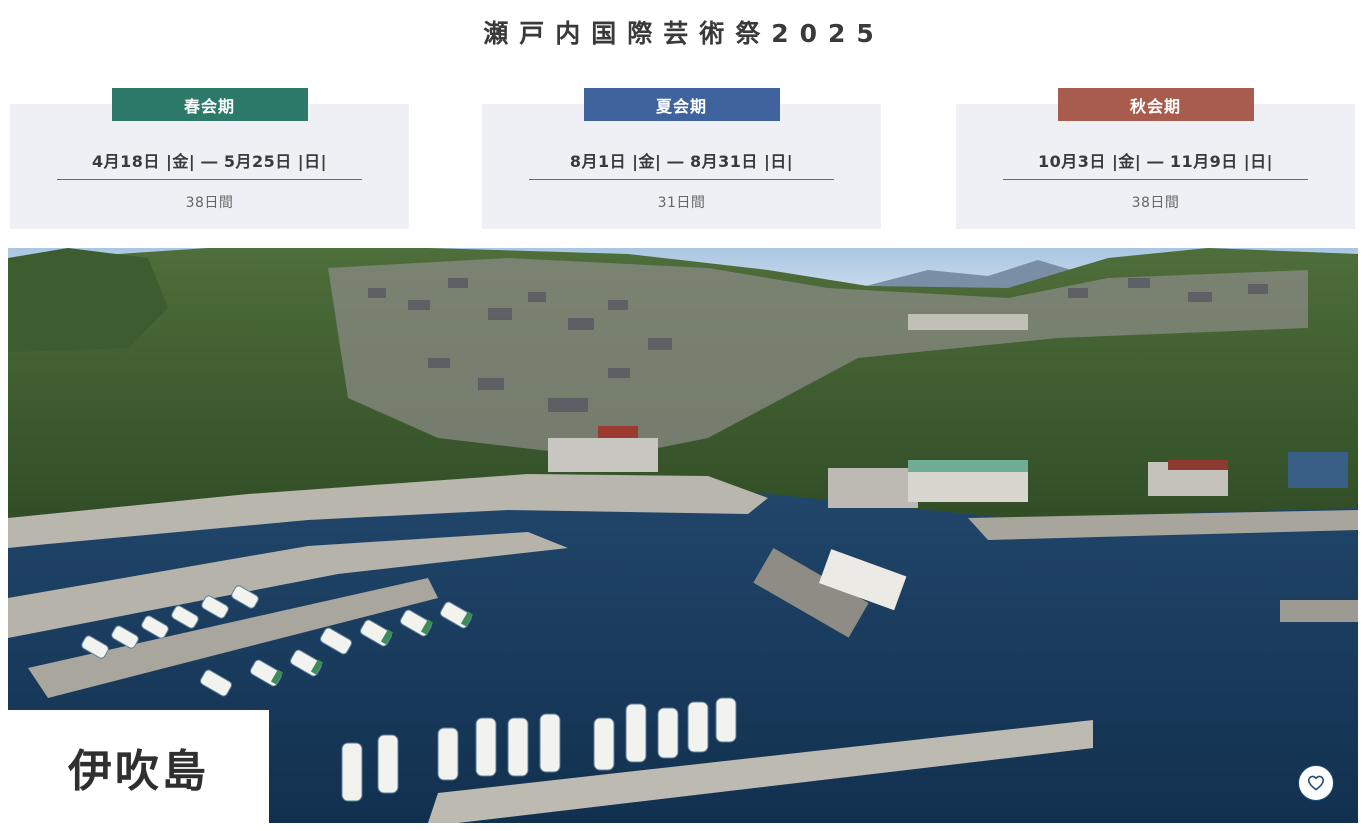 This screenshot has width=1368, height=831. I want to click on season-card-autumn: 秋会期 10月3日 |金| ― 11月9日 |日| 38日間, so click(1155, 158).